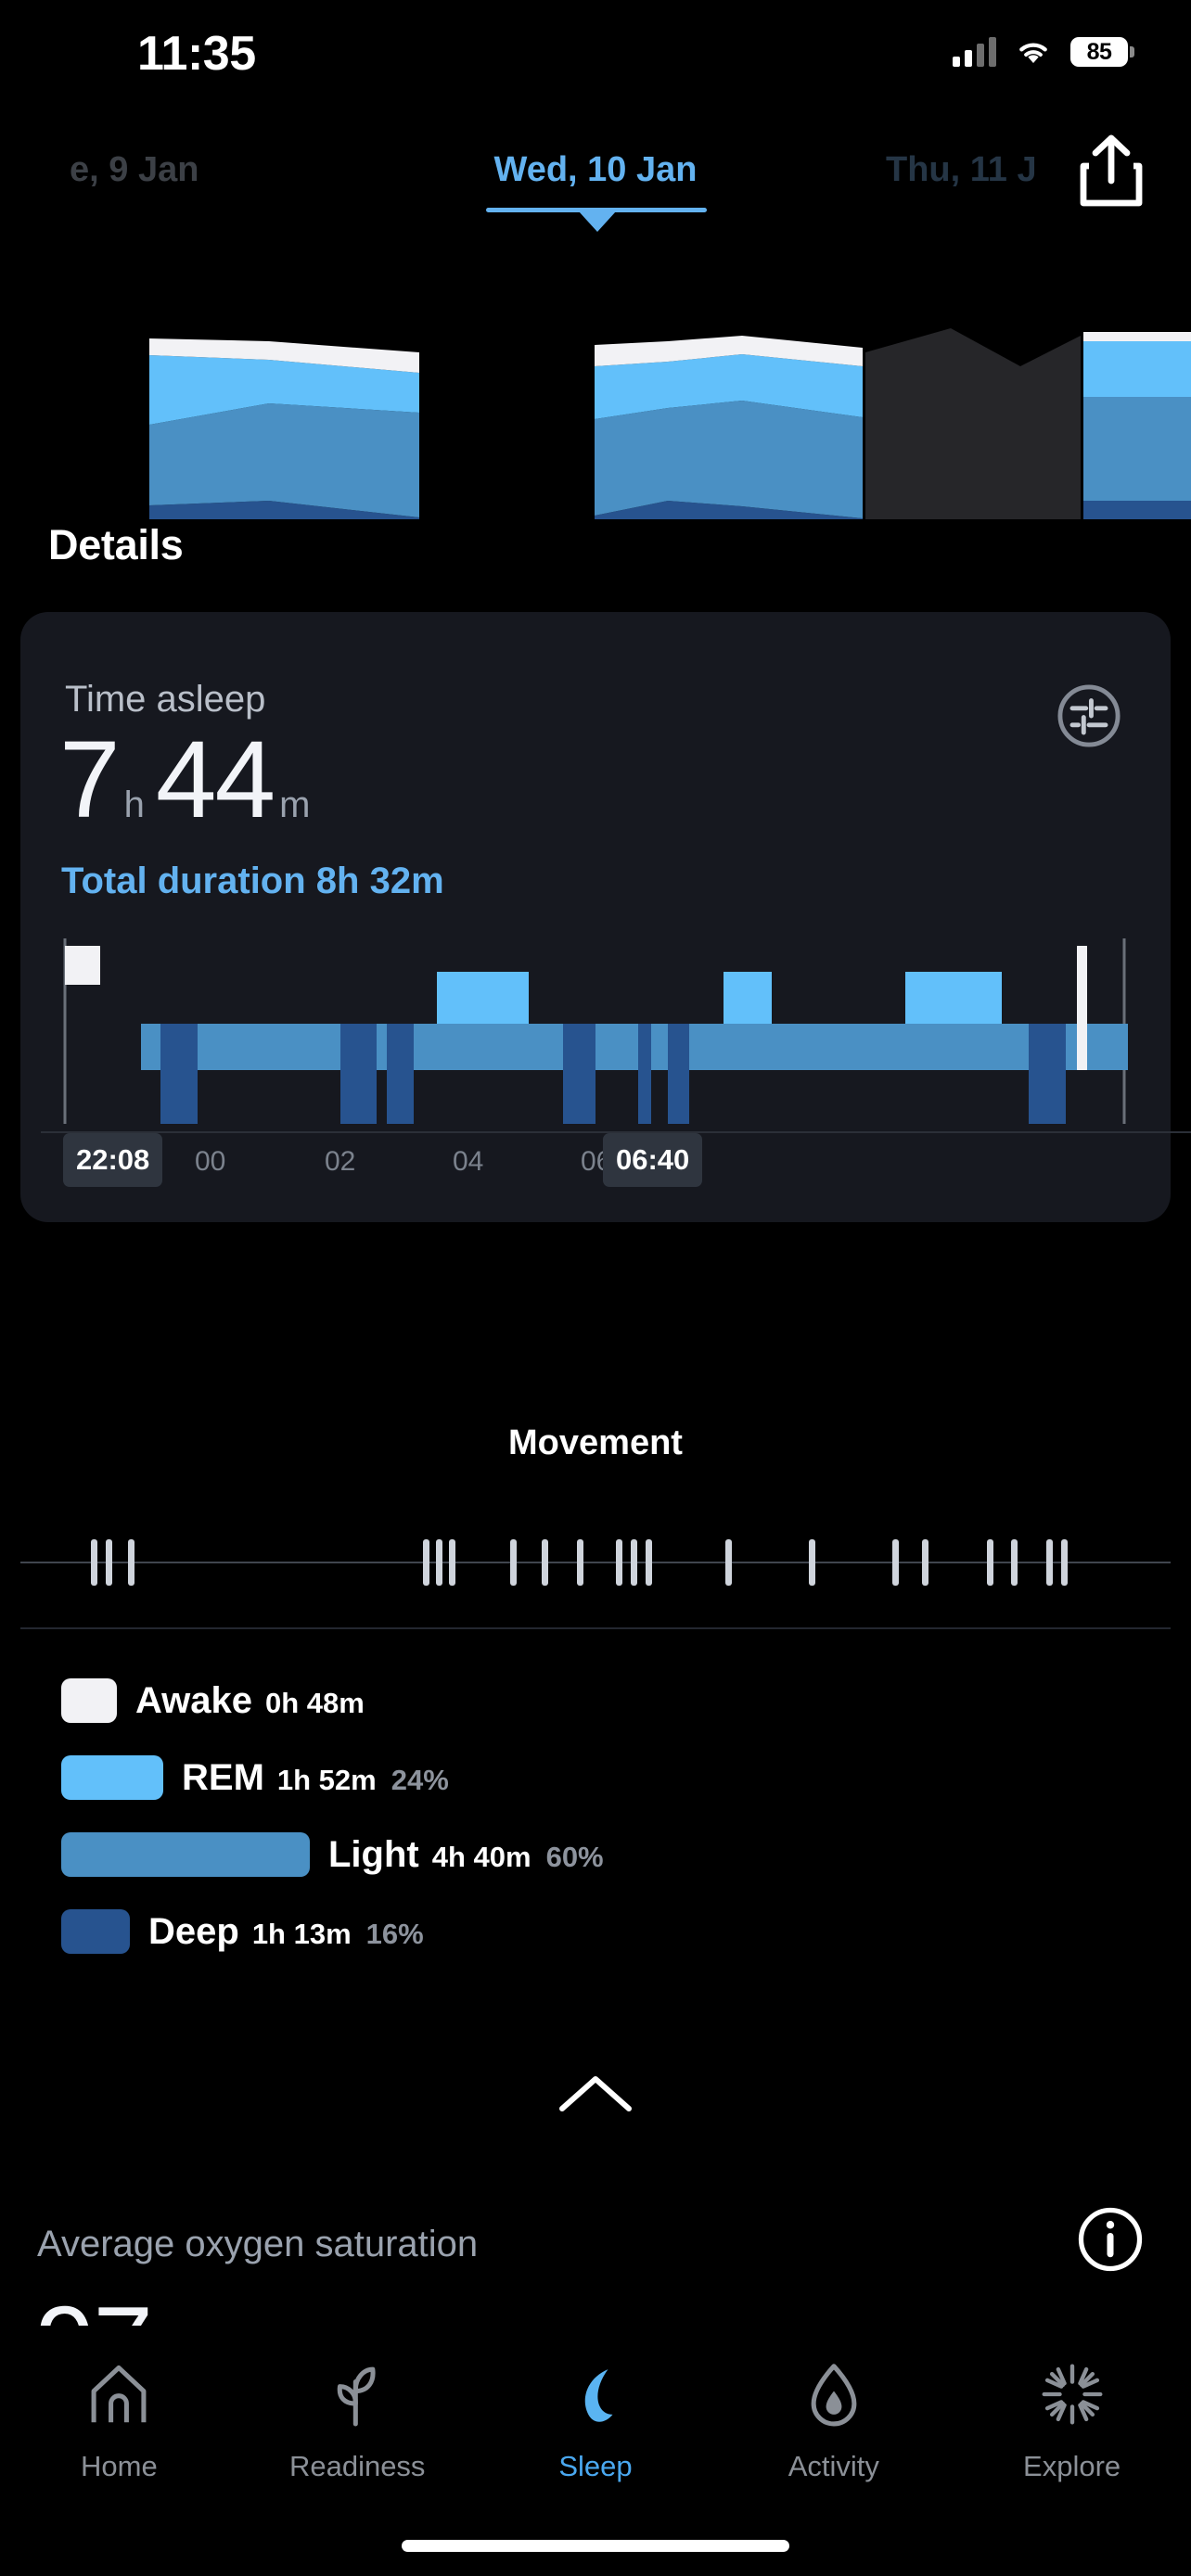 This screenshot has width=1191, height=2576. Describe the element at coordinates (1072, 2466) in the screenshot. I see `tab-label-explore: Explore` at that location.